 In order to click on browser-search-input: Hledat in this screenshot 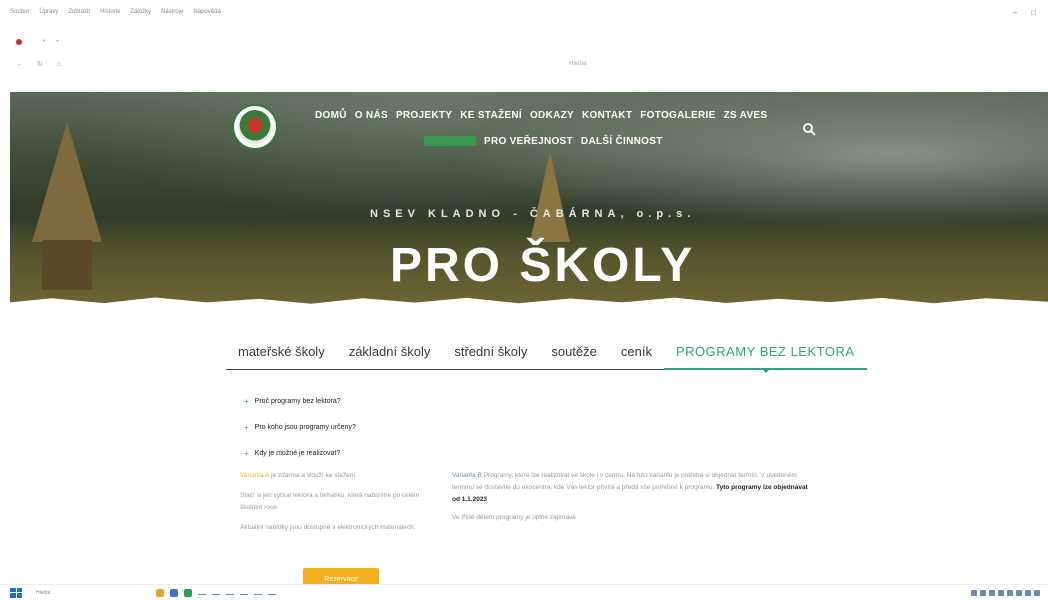, I will do `click(577, 64)`.